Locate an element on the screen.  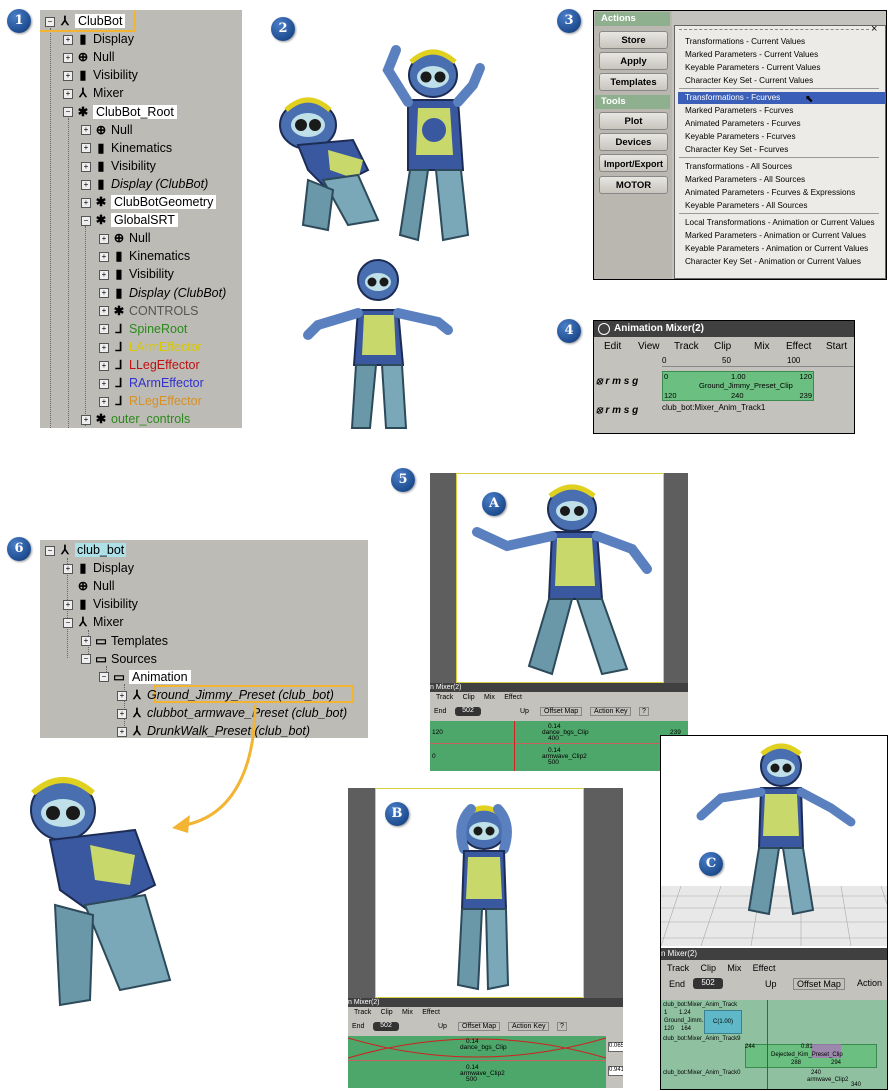
menu-item: Transformations - Fcurves is located at coordinates (781, 98).